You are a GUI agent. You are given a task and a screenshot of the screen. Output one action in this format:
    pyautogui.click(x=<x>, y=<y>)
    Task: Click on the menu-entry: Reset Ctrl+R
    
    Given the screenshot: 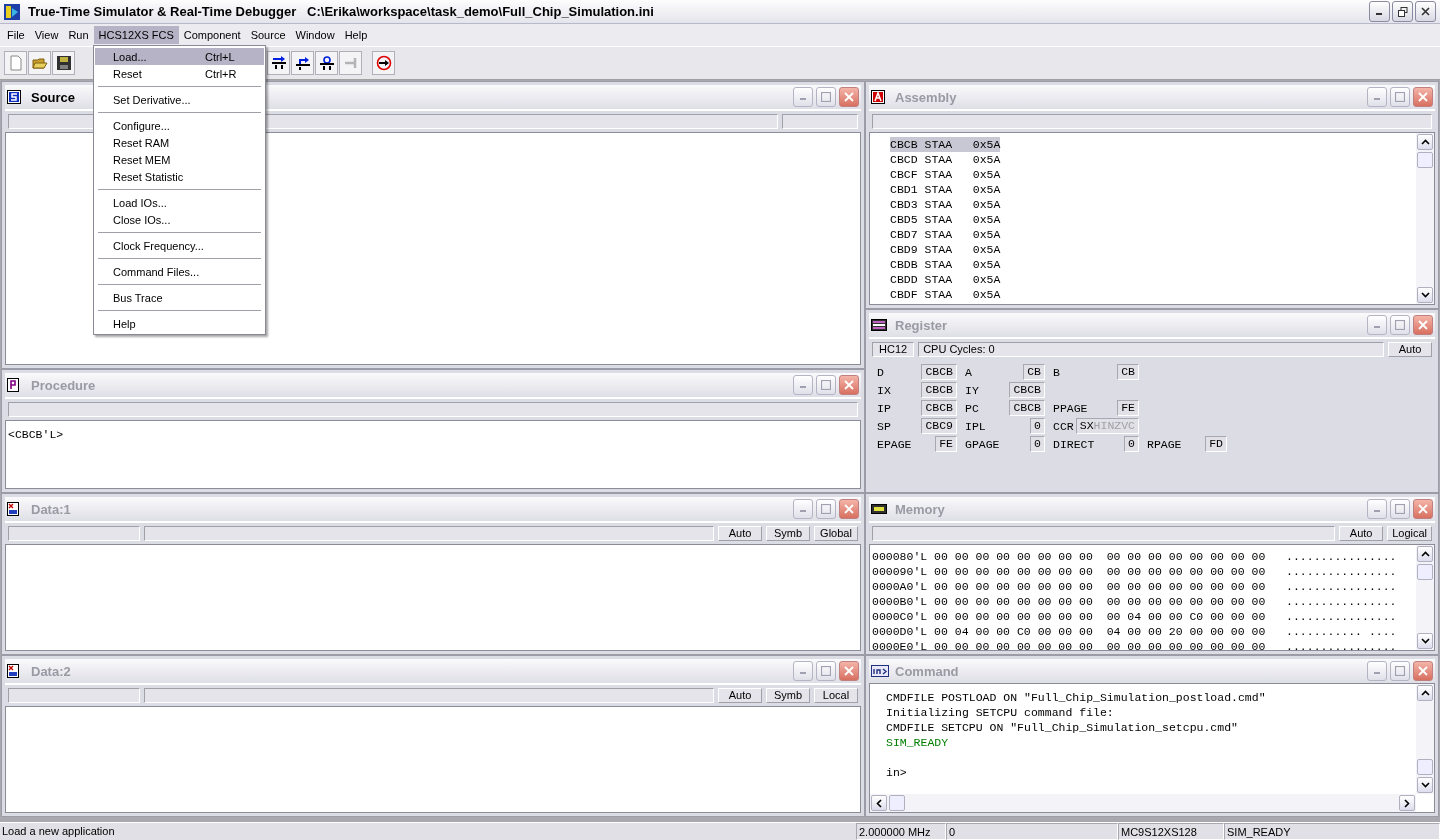 What is the action you would take?
    pyautogui.click(x=179, y=73)
    